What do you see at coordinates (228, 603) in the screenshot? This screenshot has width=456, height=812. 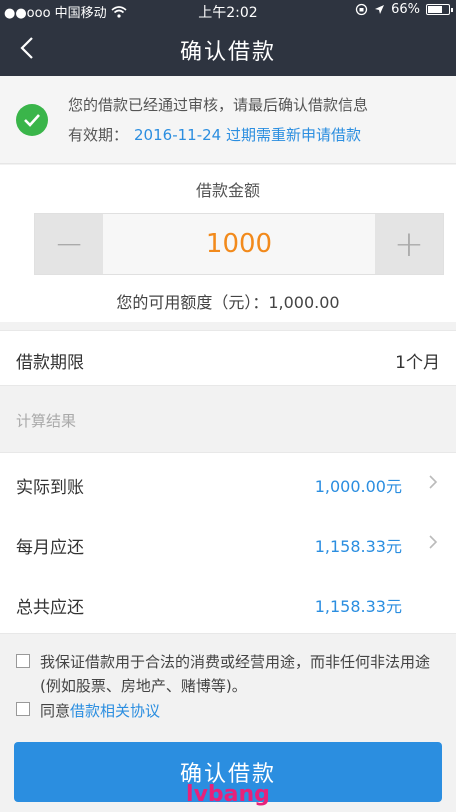 I see `result-row-total: 总共应还 1,158.33元` at bounding box center [228, 603].